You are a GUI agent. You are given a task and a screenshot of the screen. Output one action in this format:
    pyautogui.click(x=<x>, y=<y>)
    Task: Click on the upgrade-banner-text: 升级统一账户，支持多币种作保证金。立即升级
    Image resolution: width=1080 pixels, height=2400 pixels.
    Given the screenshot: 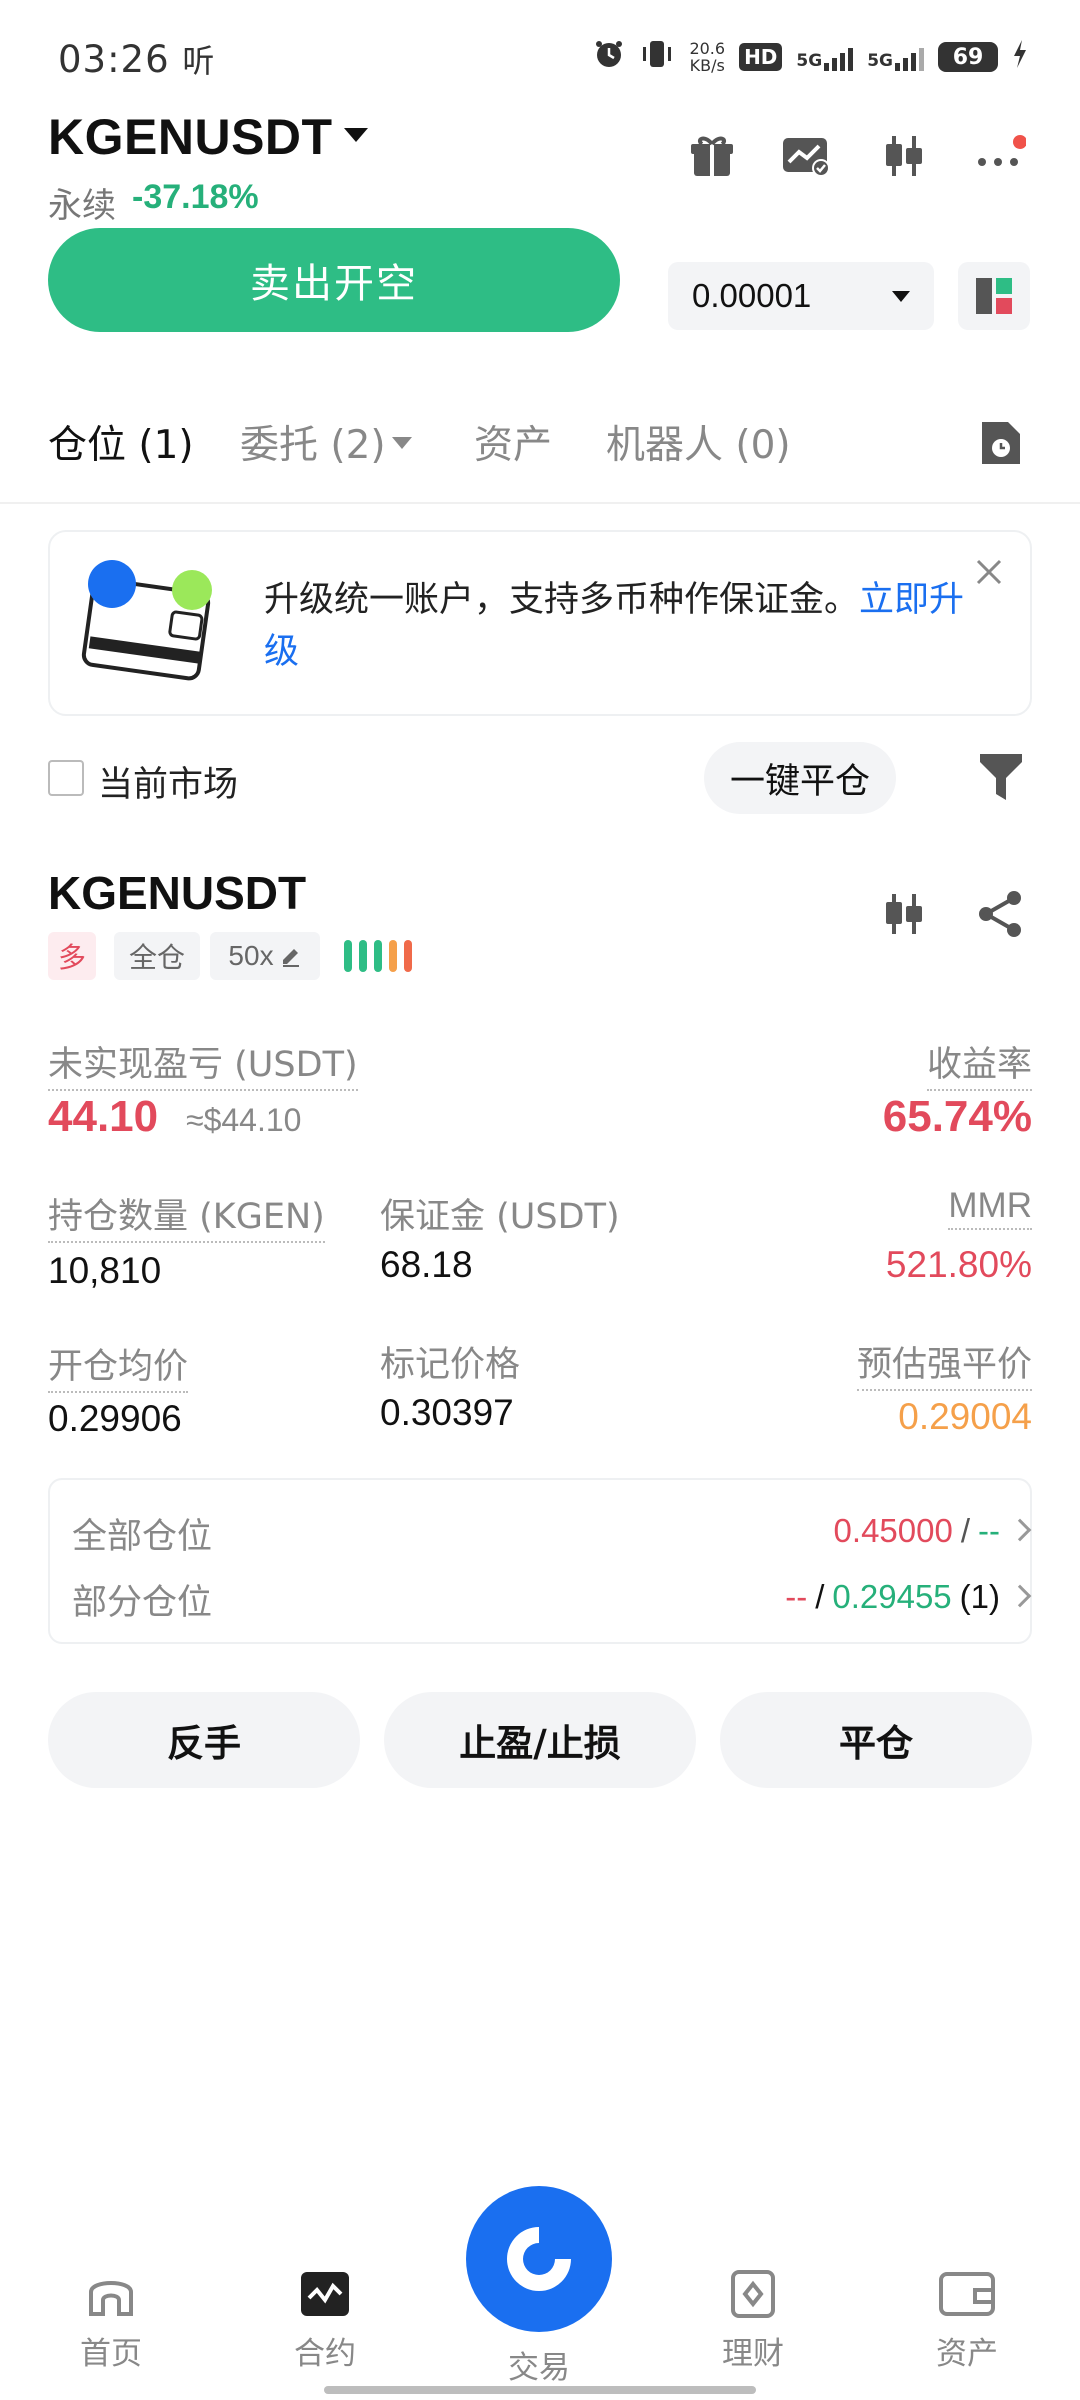 What is the action you would take?
    pyautogui.click(x=614, y=626)
    